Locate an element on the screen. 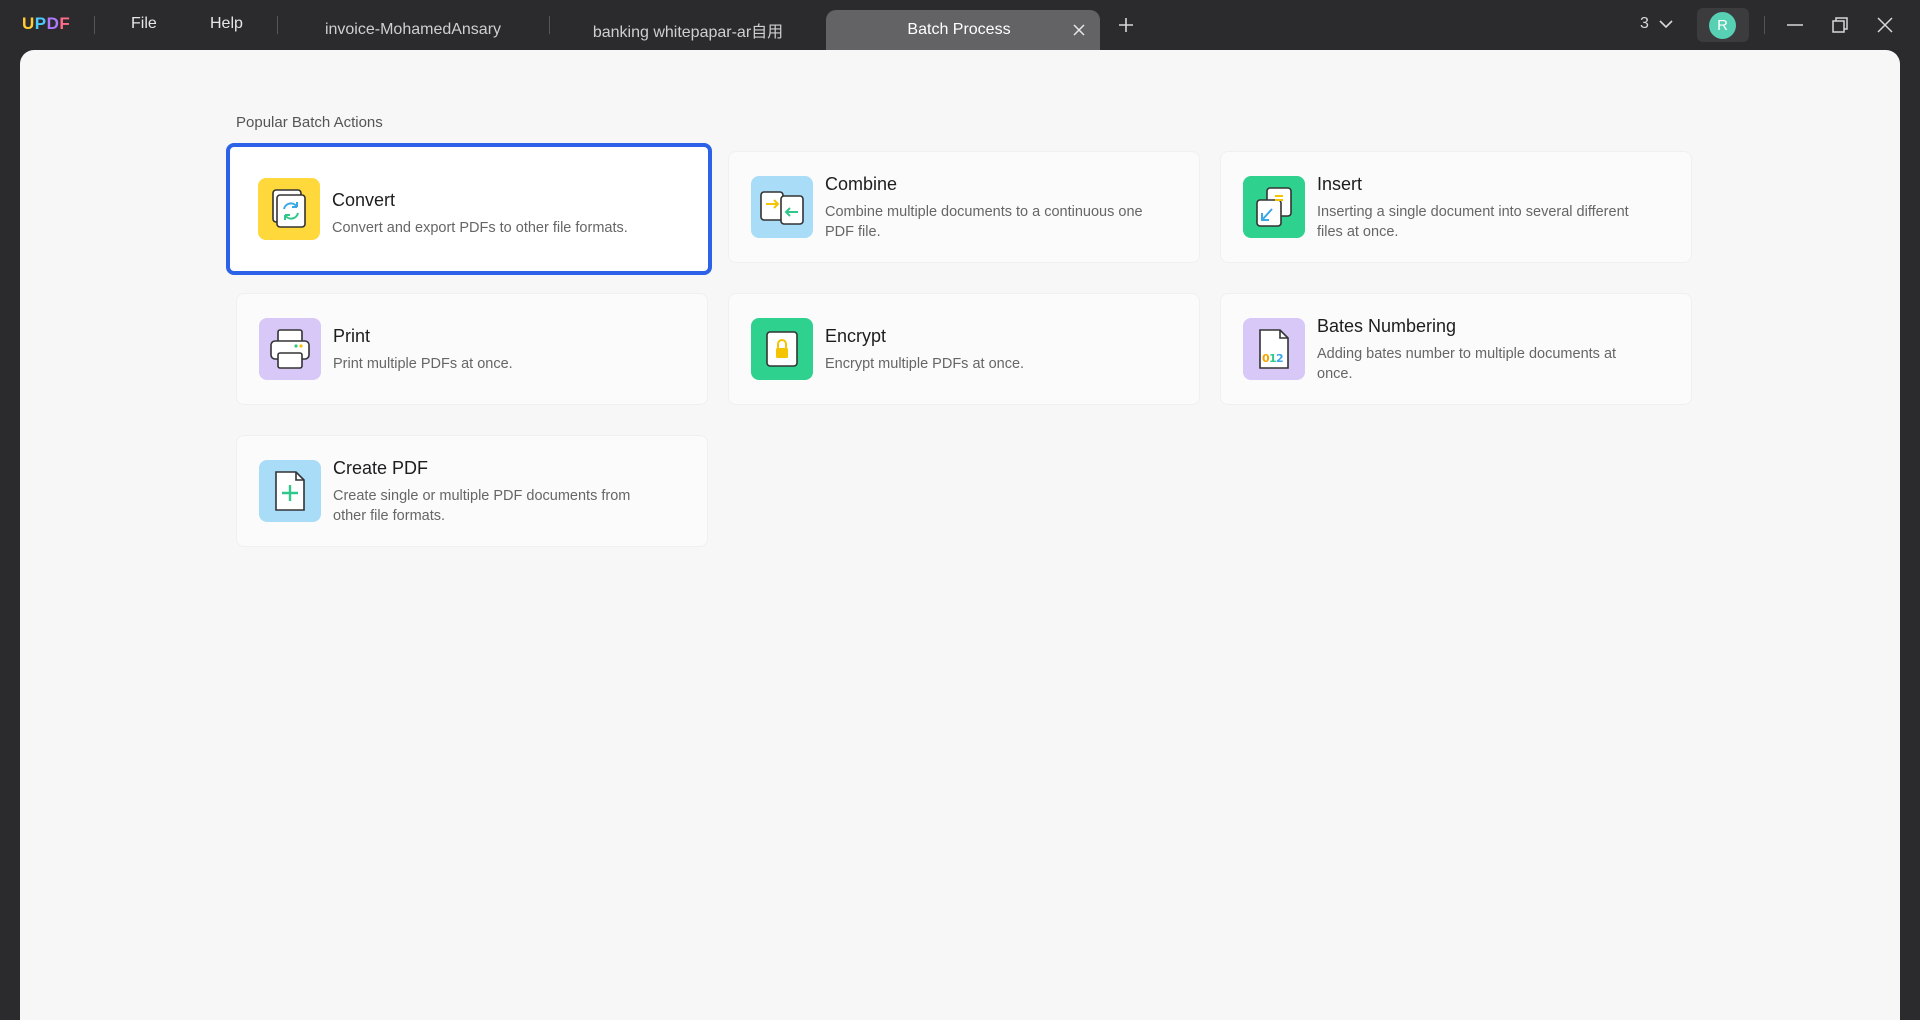 Image resolution: width=1920 pixels, height=1020 pixels. card-title: Insert is located at coordinates (1340, 184).